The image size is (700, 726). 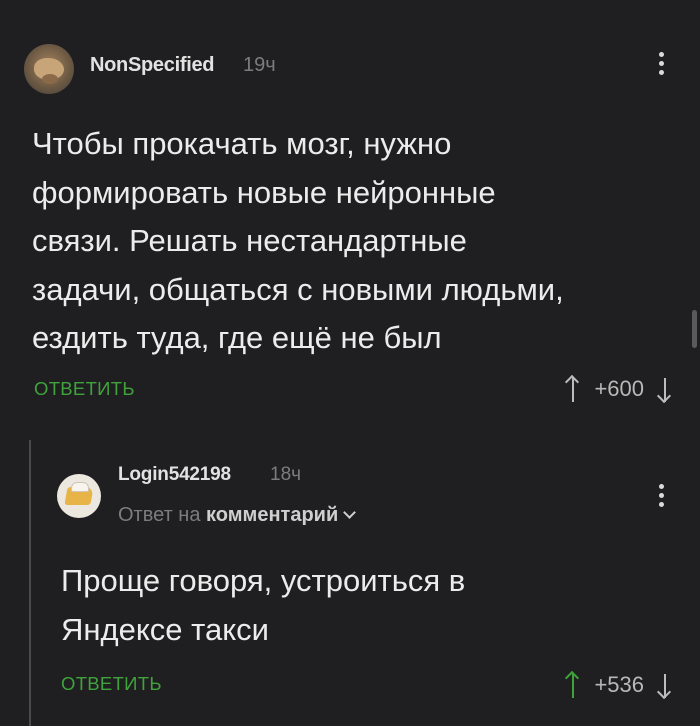 I want to click on comment-text-line: ездить туда, где ещё не был, so click(x=237, y=337).